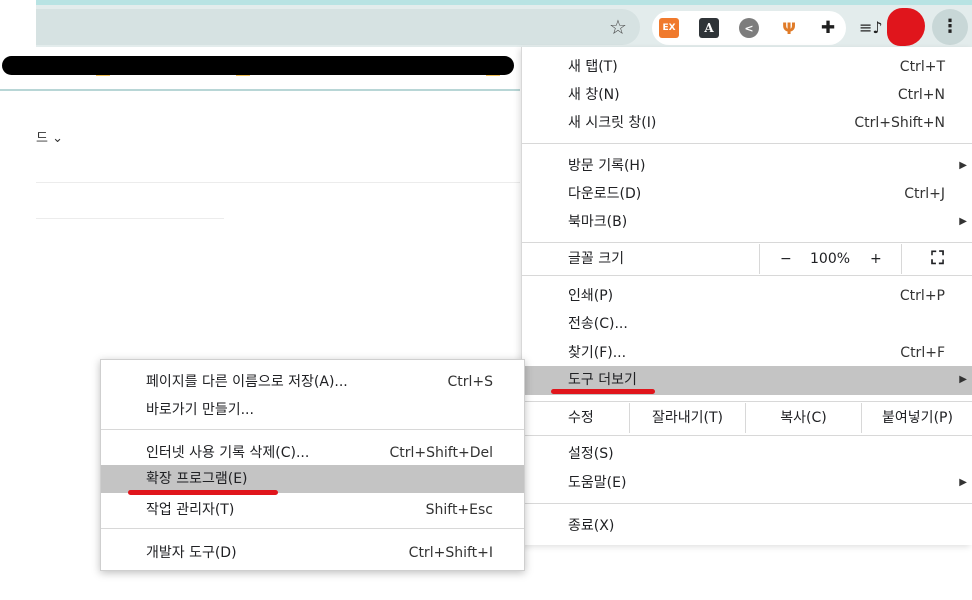 The width and height of the screenshot is (972, 600). Describe the element at coordinates (747, 194) in the screenshot. I see `menu-item-downloads: 다운로드(D) Ctrl+J` at that location.